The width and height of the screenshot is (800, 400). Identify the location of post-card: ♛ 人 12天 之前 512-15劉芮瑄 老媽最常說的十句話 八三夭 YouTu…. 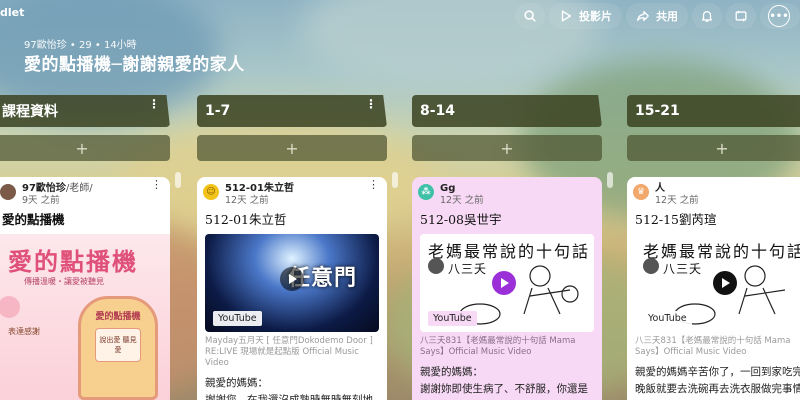
(713, 288).